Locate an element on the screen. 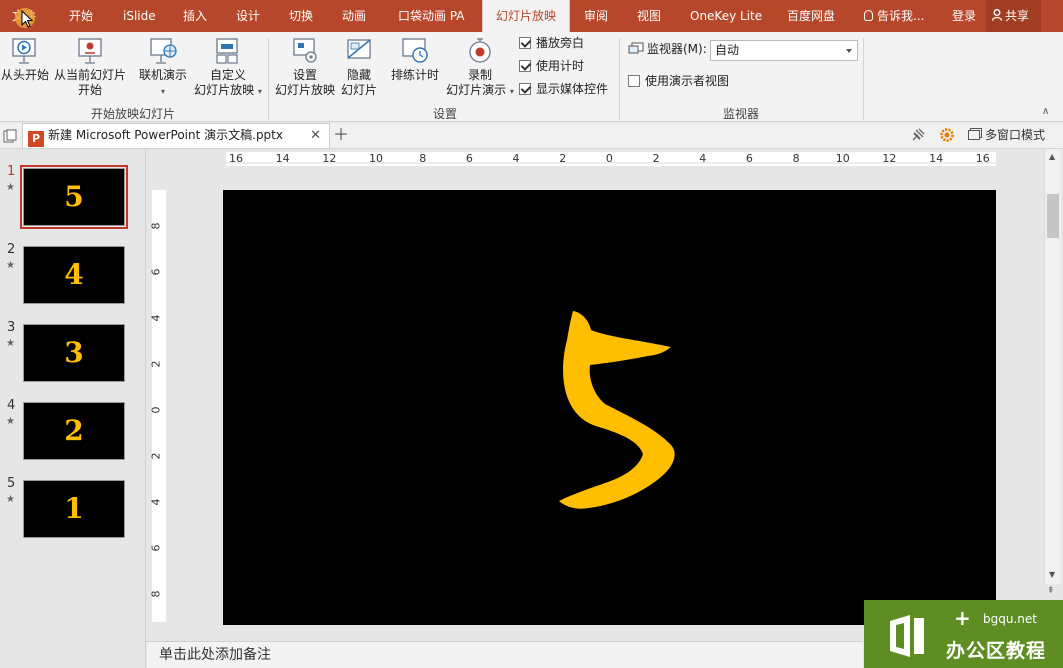 This screenshot has width=1063, height=668. tab-islide: iSlide is located at coordinates (139, 16).